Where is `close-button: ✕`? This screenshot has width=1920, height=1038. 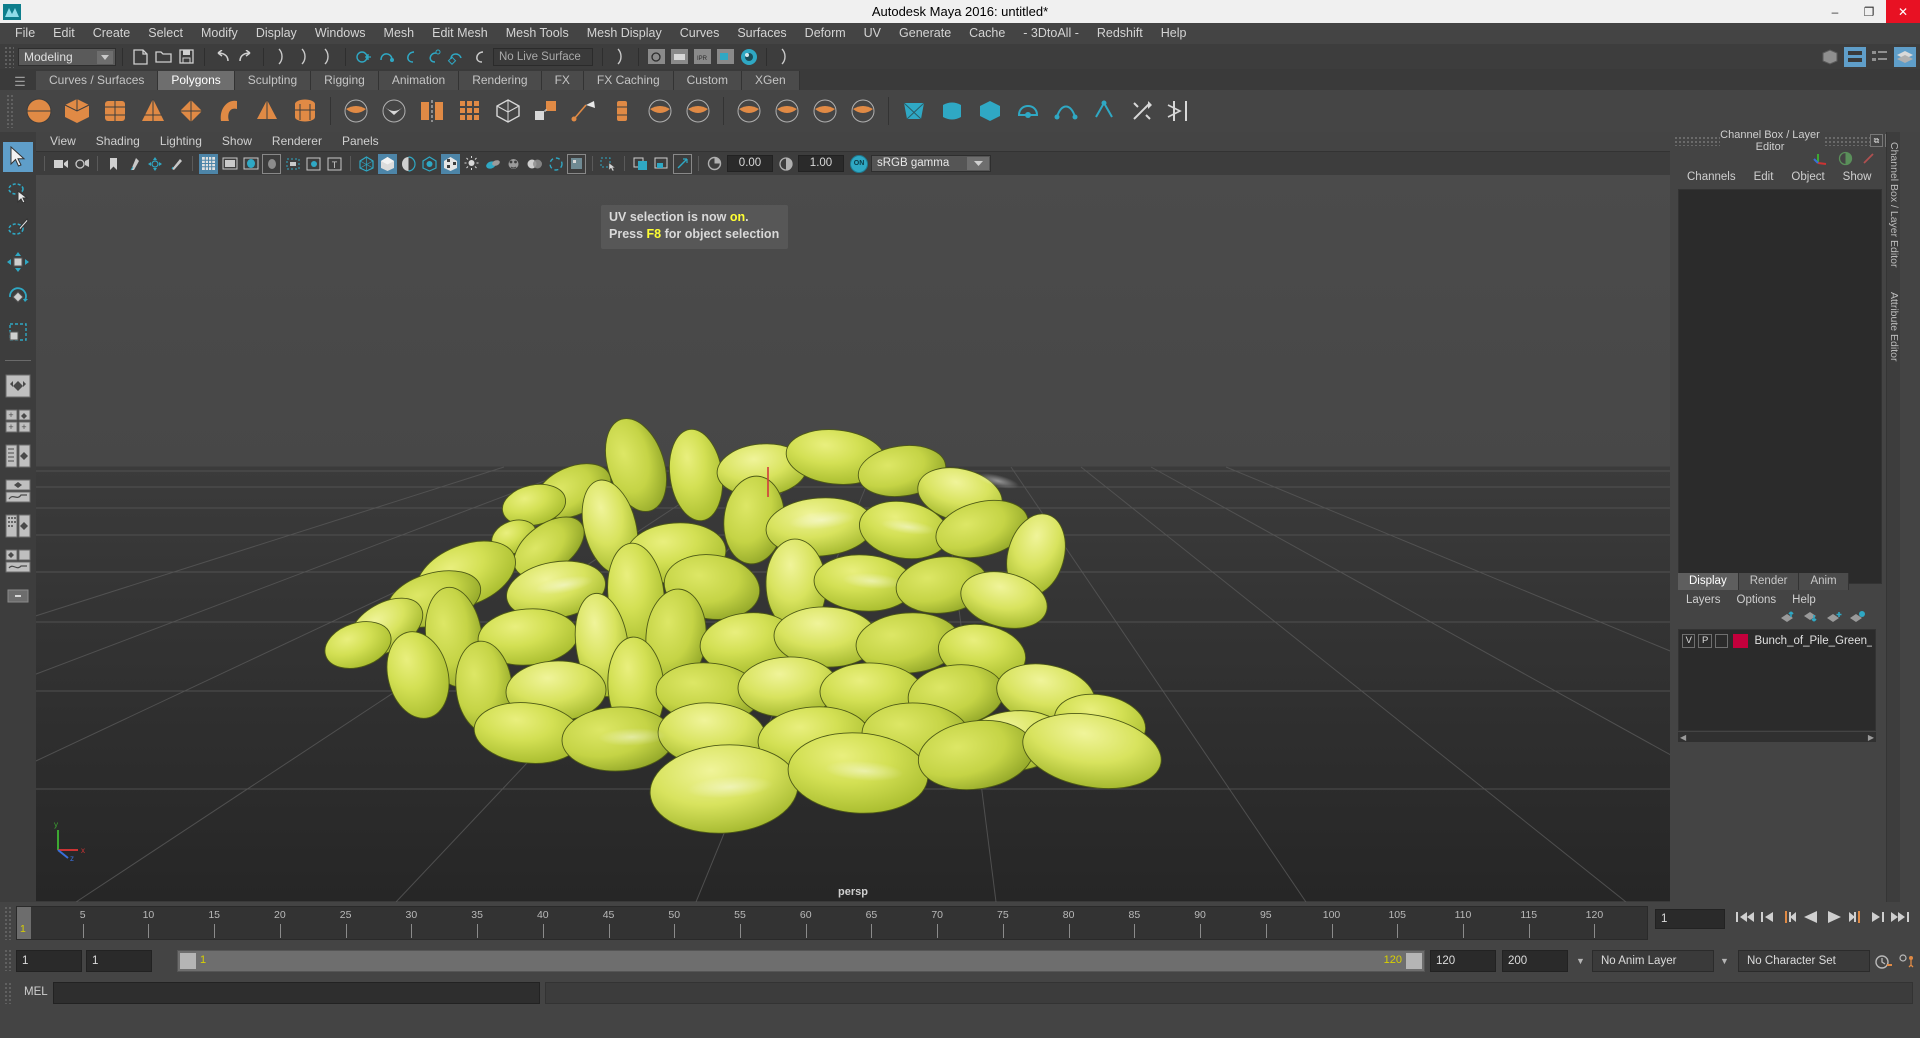 close-button: ✕ is located at coordinates (1903, 11).